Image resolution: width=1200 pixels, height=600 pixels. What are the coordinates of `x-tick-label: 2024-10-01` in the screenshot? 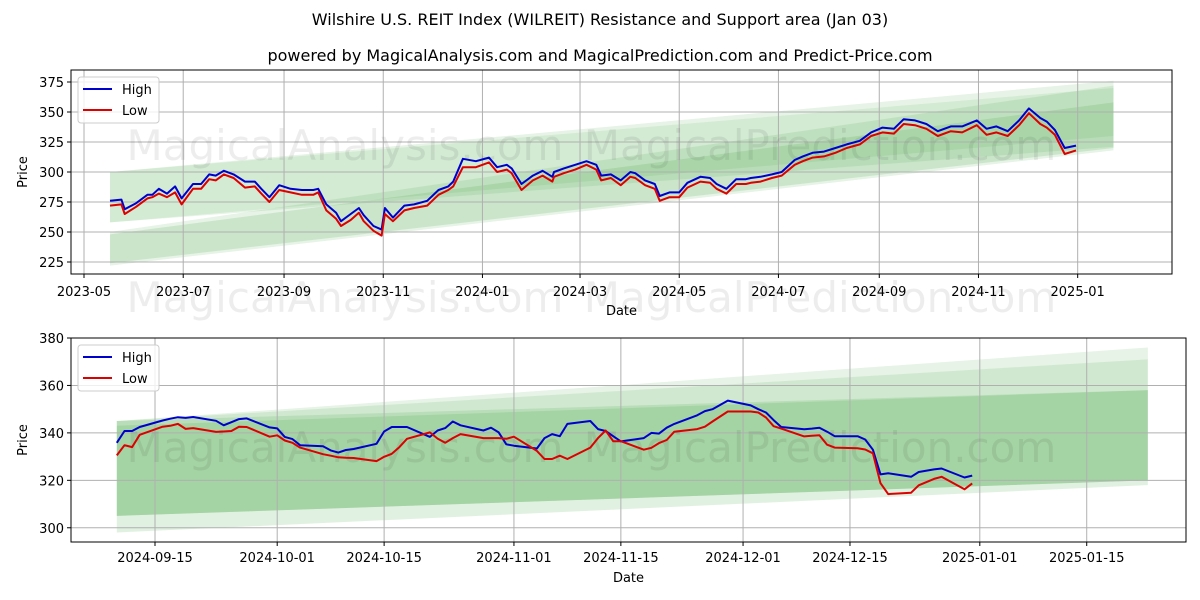 It's located at (277, 558).